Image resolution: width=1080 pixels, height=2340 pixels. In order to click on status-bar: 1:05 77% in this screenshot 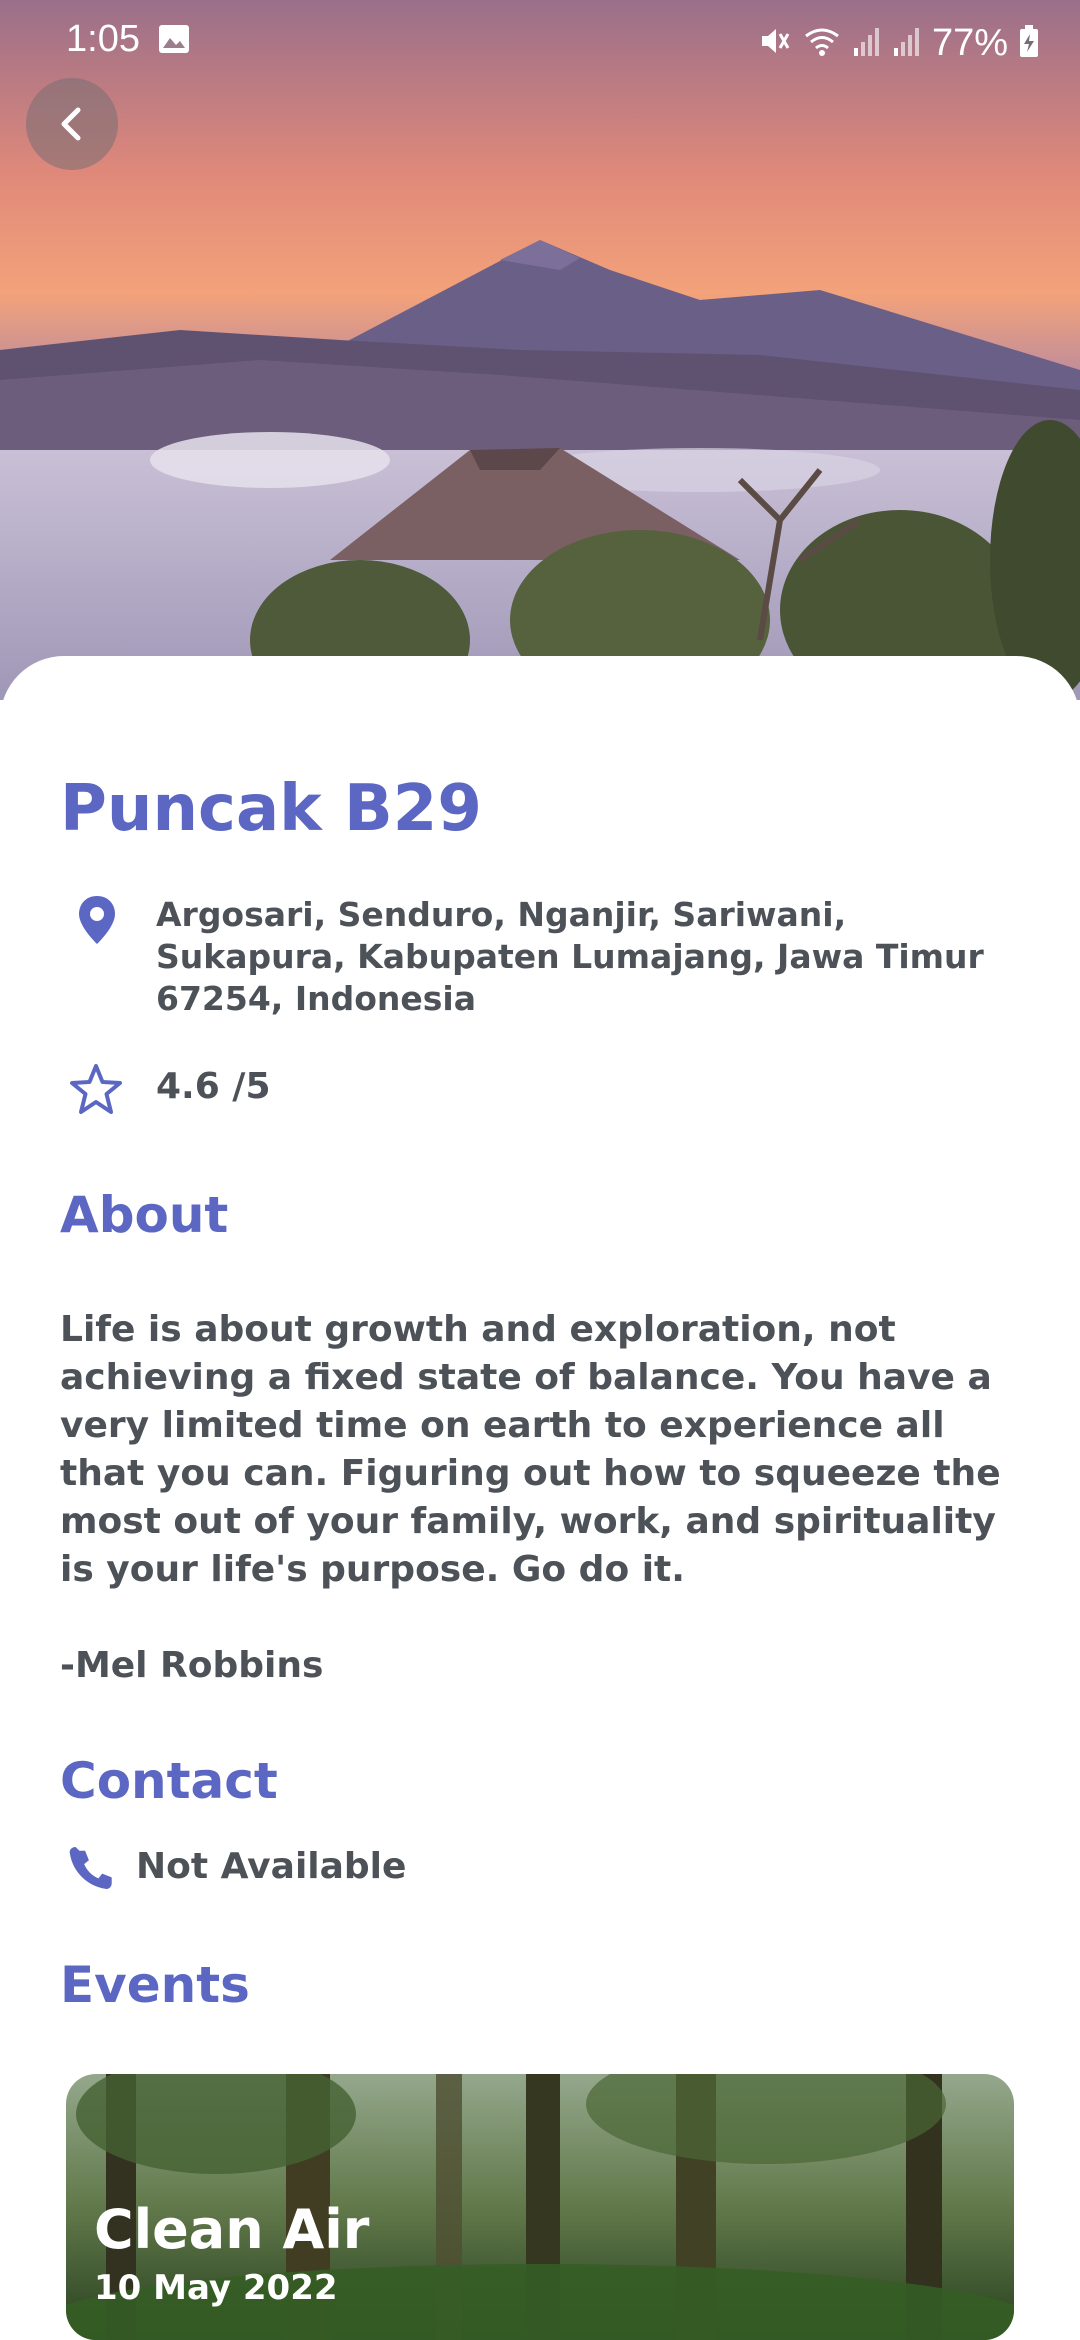, I will do `click(540, 42)`.